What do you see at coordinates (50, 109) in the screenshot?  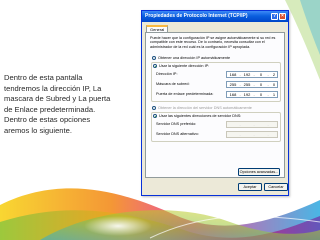 I see `caption-line: de Enlace predeterminada.` at bounding box center [50, 109].